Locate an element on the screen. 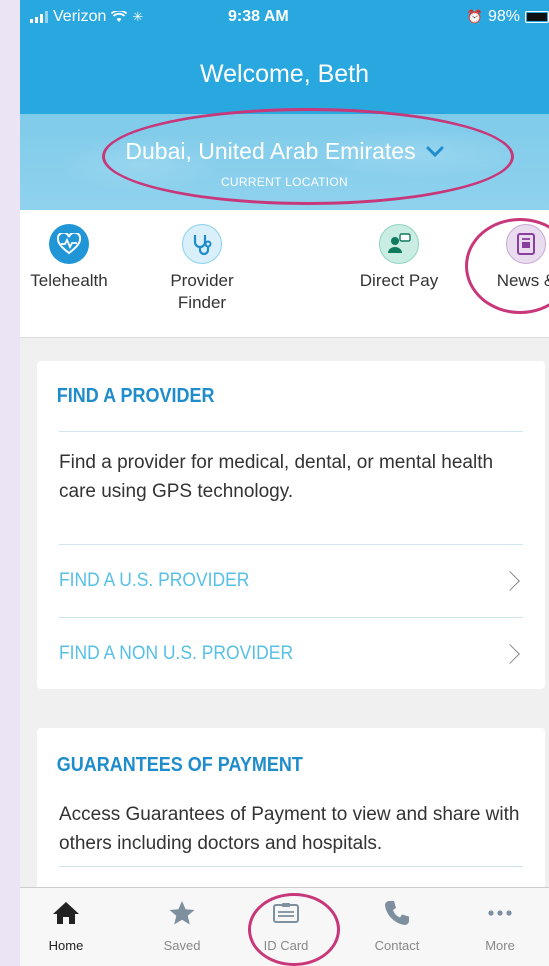 This screenshot has height=966, width=549. tab-label: Home is located at coordinates (66, 945).